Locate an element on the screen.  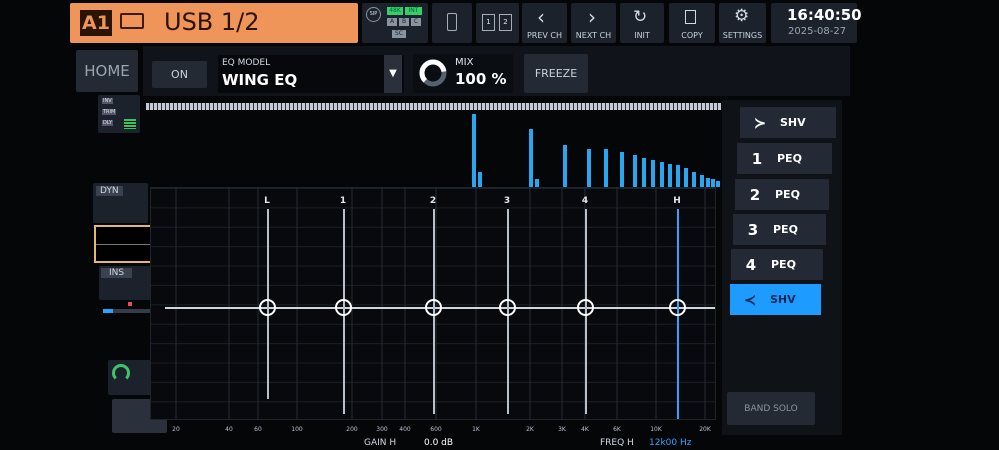
mix-knob is located at coordinates (433, 73).